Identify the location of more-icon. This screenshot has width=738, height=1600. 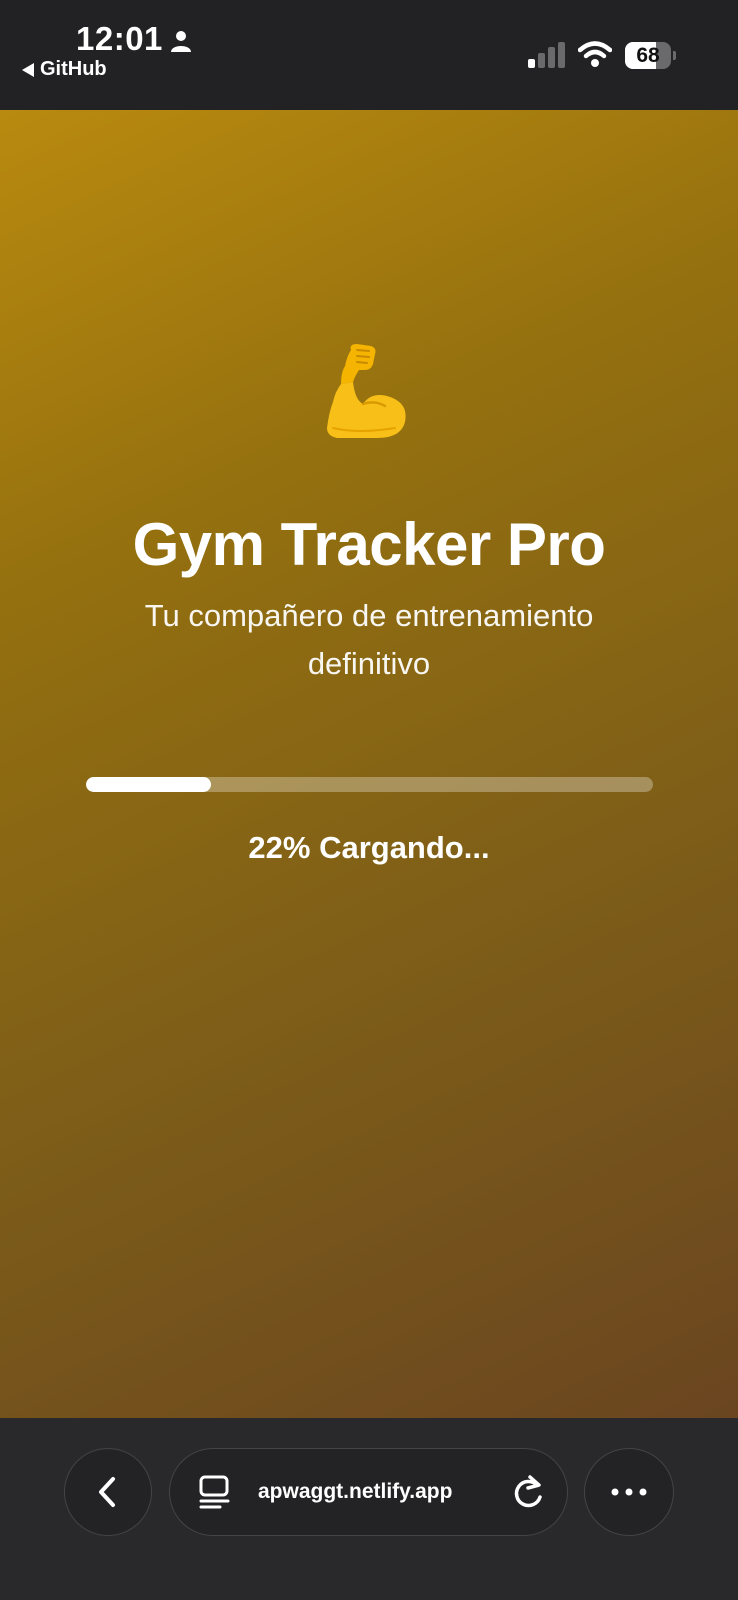
(629, 1492).